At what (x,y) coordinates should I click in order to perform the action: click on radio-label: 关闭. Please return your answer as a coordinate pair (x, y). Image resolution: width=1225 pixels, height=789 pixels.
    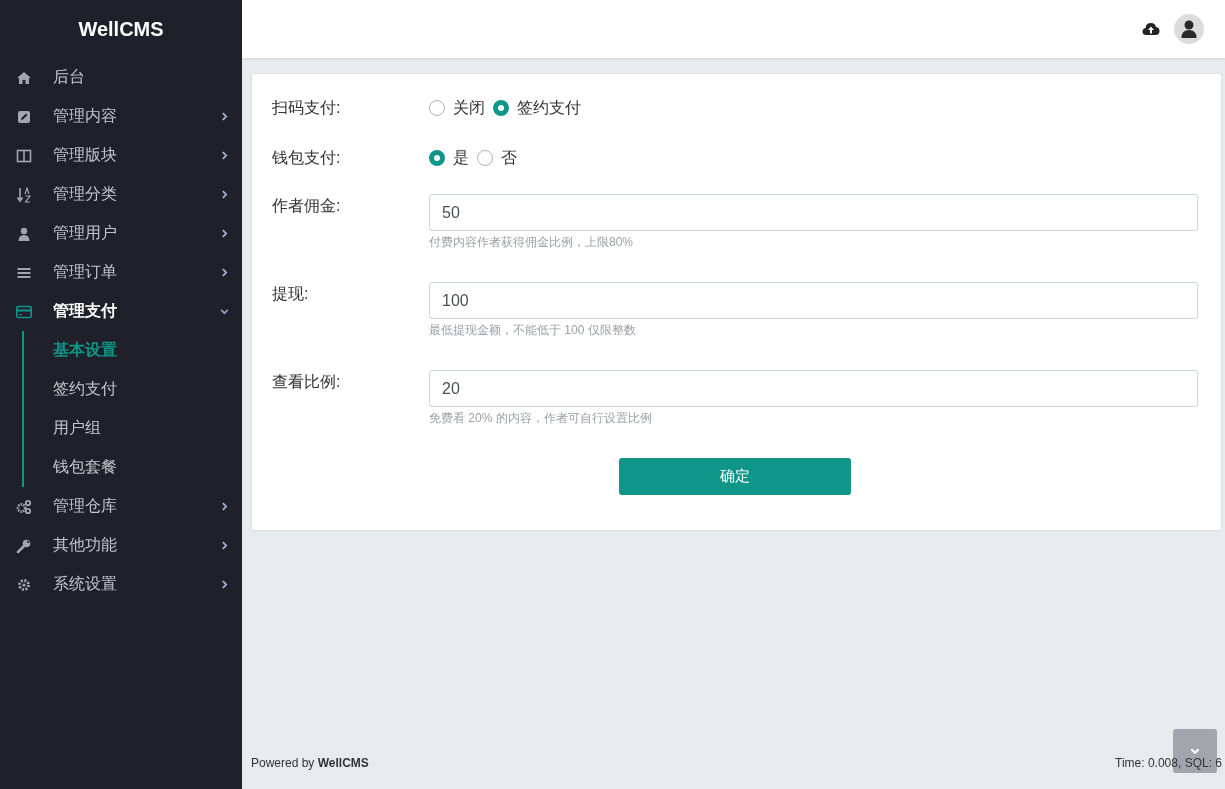
    Looking at the image, I should click on (469, 107).